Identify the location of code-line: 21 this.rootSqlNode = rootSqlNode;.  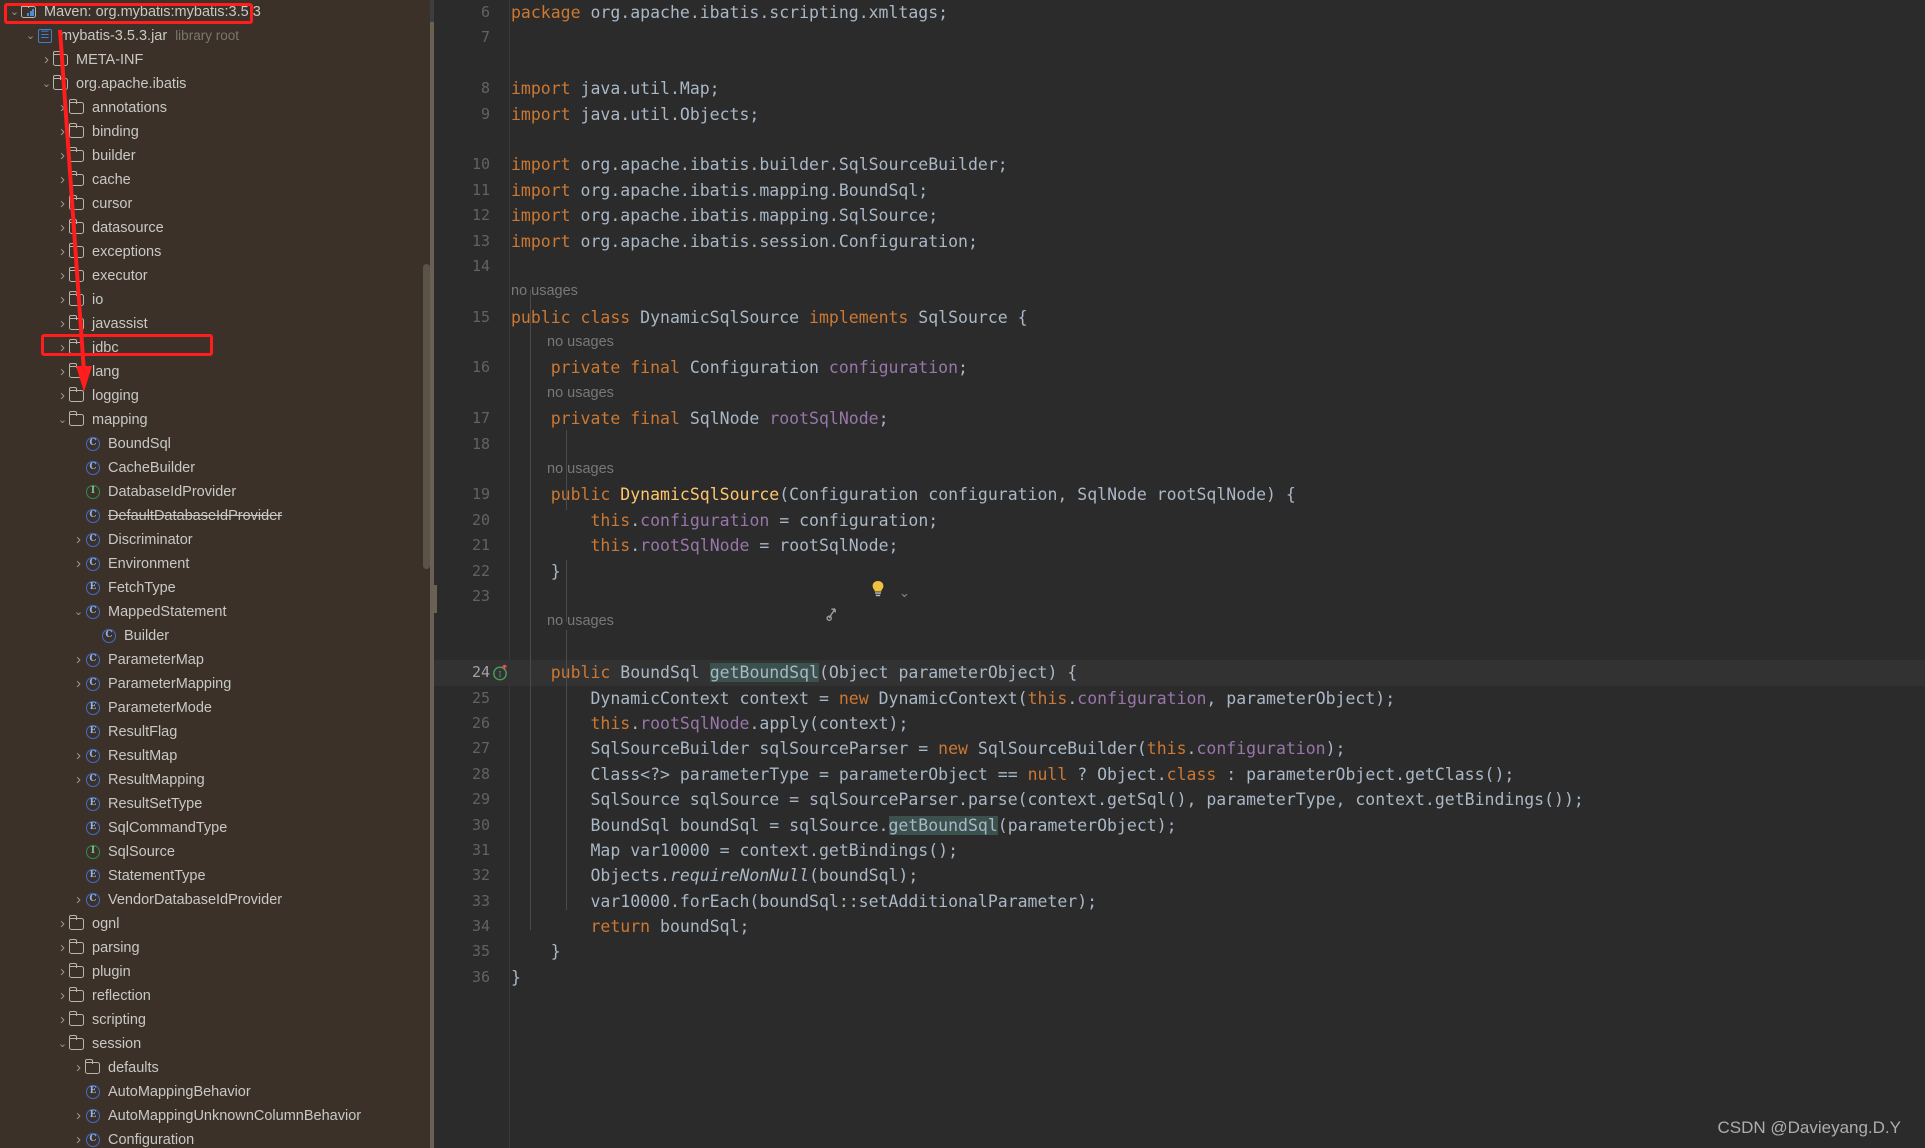
(1179, 545).